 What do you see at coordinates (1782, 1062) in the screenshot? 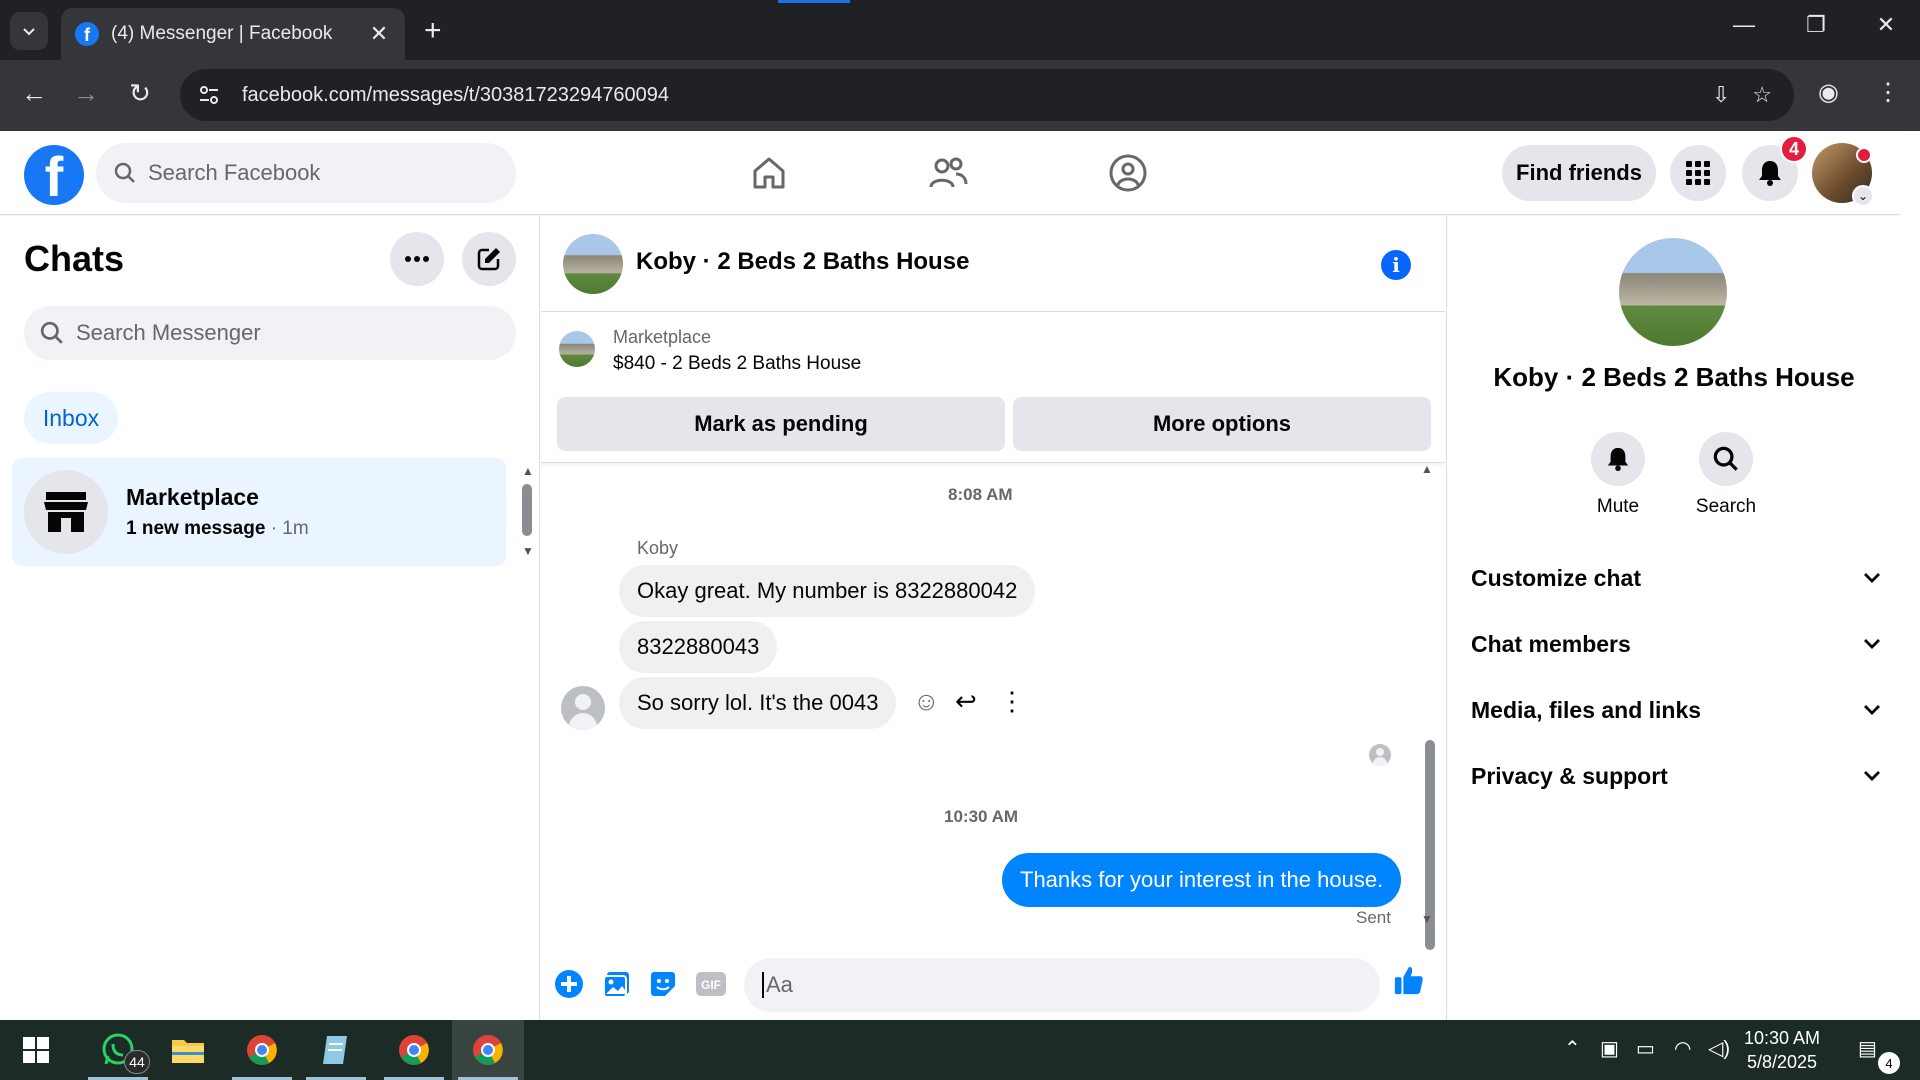
I see `clock-date: 5/8/2025` at bounding box center [1782, 1062].